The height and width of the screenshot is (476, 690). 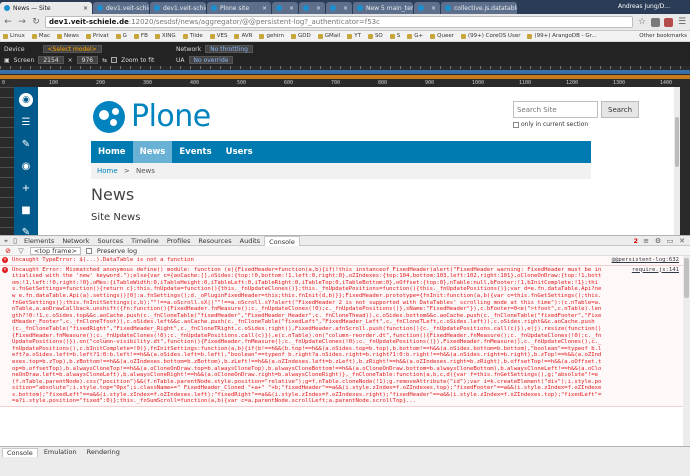 What do you see at coordinates (97, 36) in the screenshot?
I see `bookmark-item: Privat` at bounding box center [97, 36].